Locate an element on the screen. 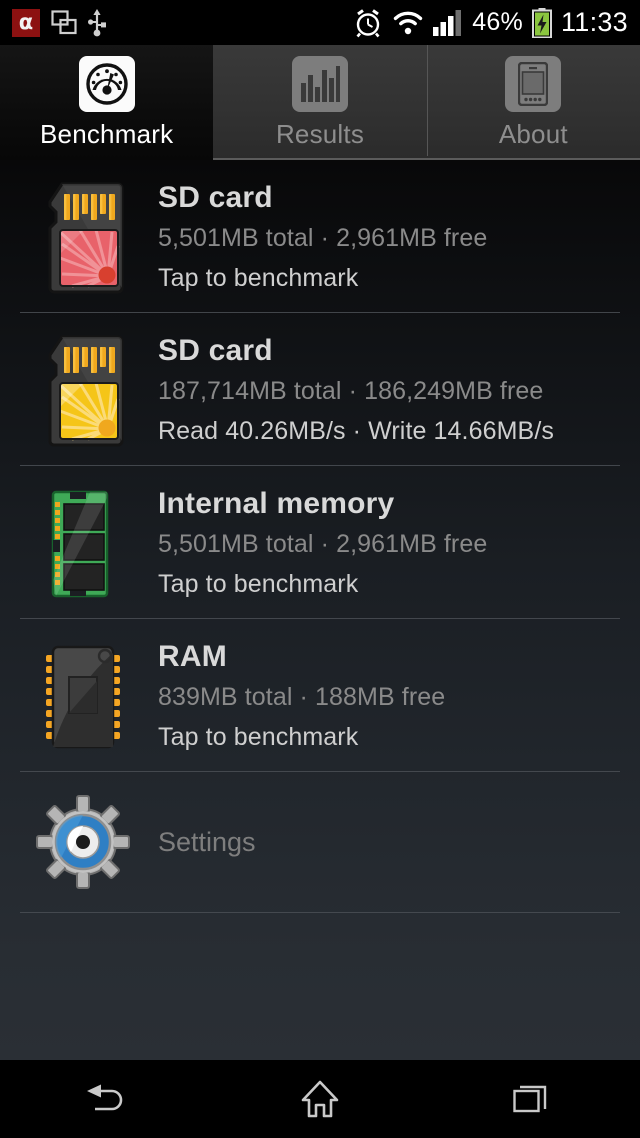 The width and height of the screenshot is (640, 1138). list-item-subtitle: 839MB total · 188MB free is located at coordinates (302, 697).